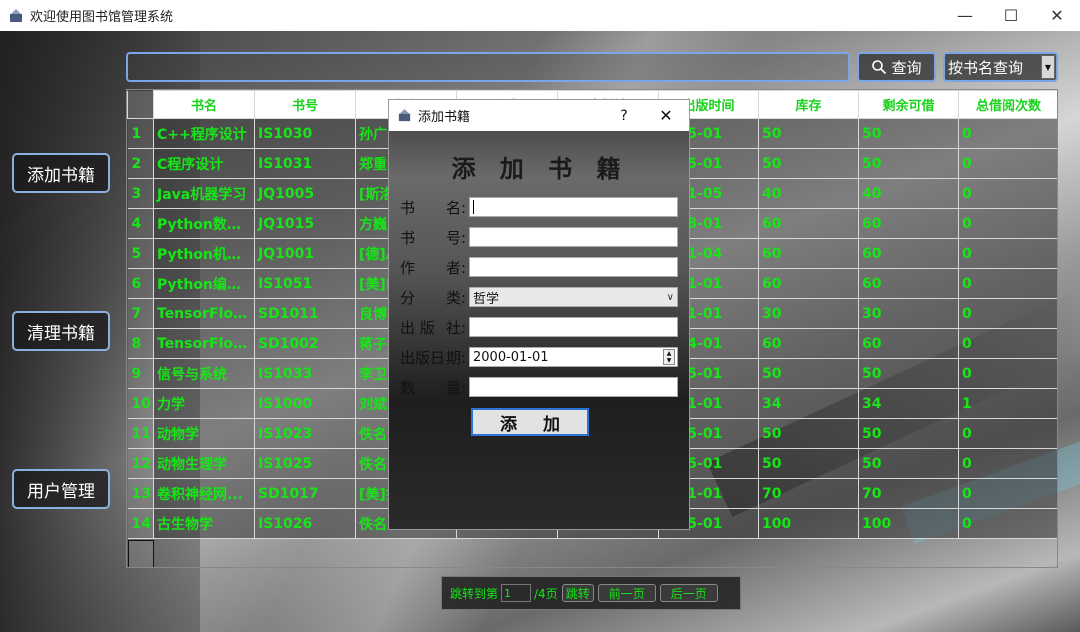 The width and height of the screenshot is (1080, 632). Describe the element at coordinates (305, 373) in the screenshot. I see `table-cell: IS1033` at that location.